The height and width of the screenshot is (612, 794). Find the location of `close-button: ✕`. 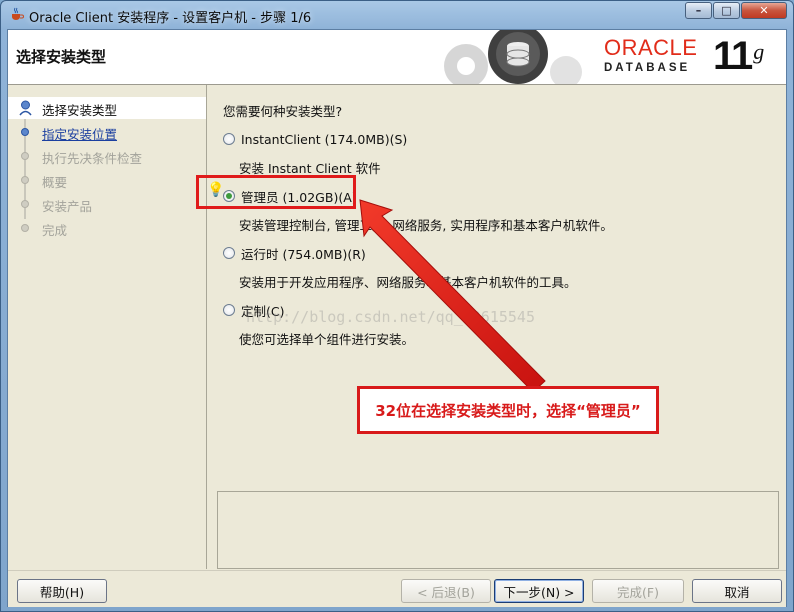

close-button: ✕ is located at coordinates (764, 10).